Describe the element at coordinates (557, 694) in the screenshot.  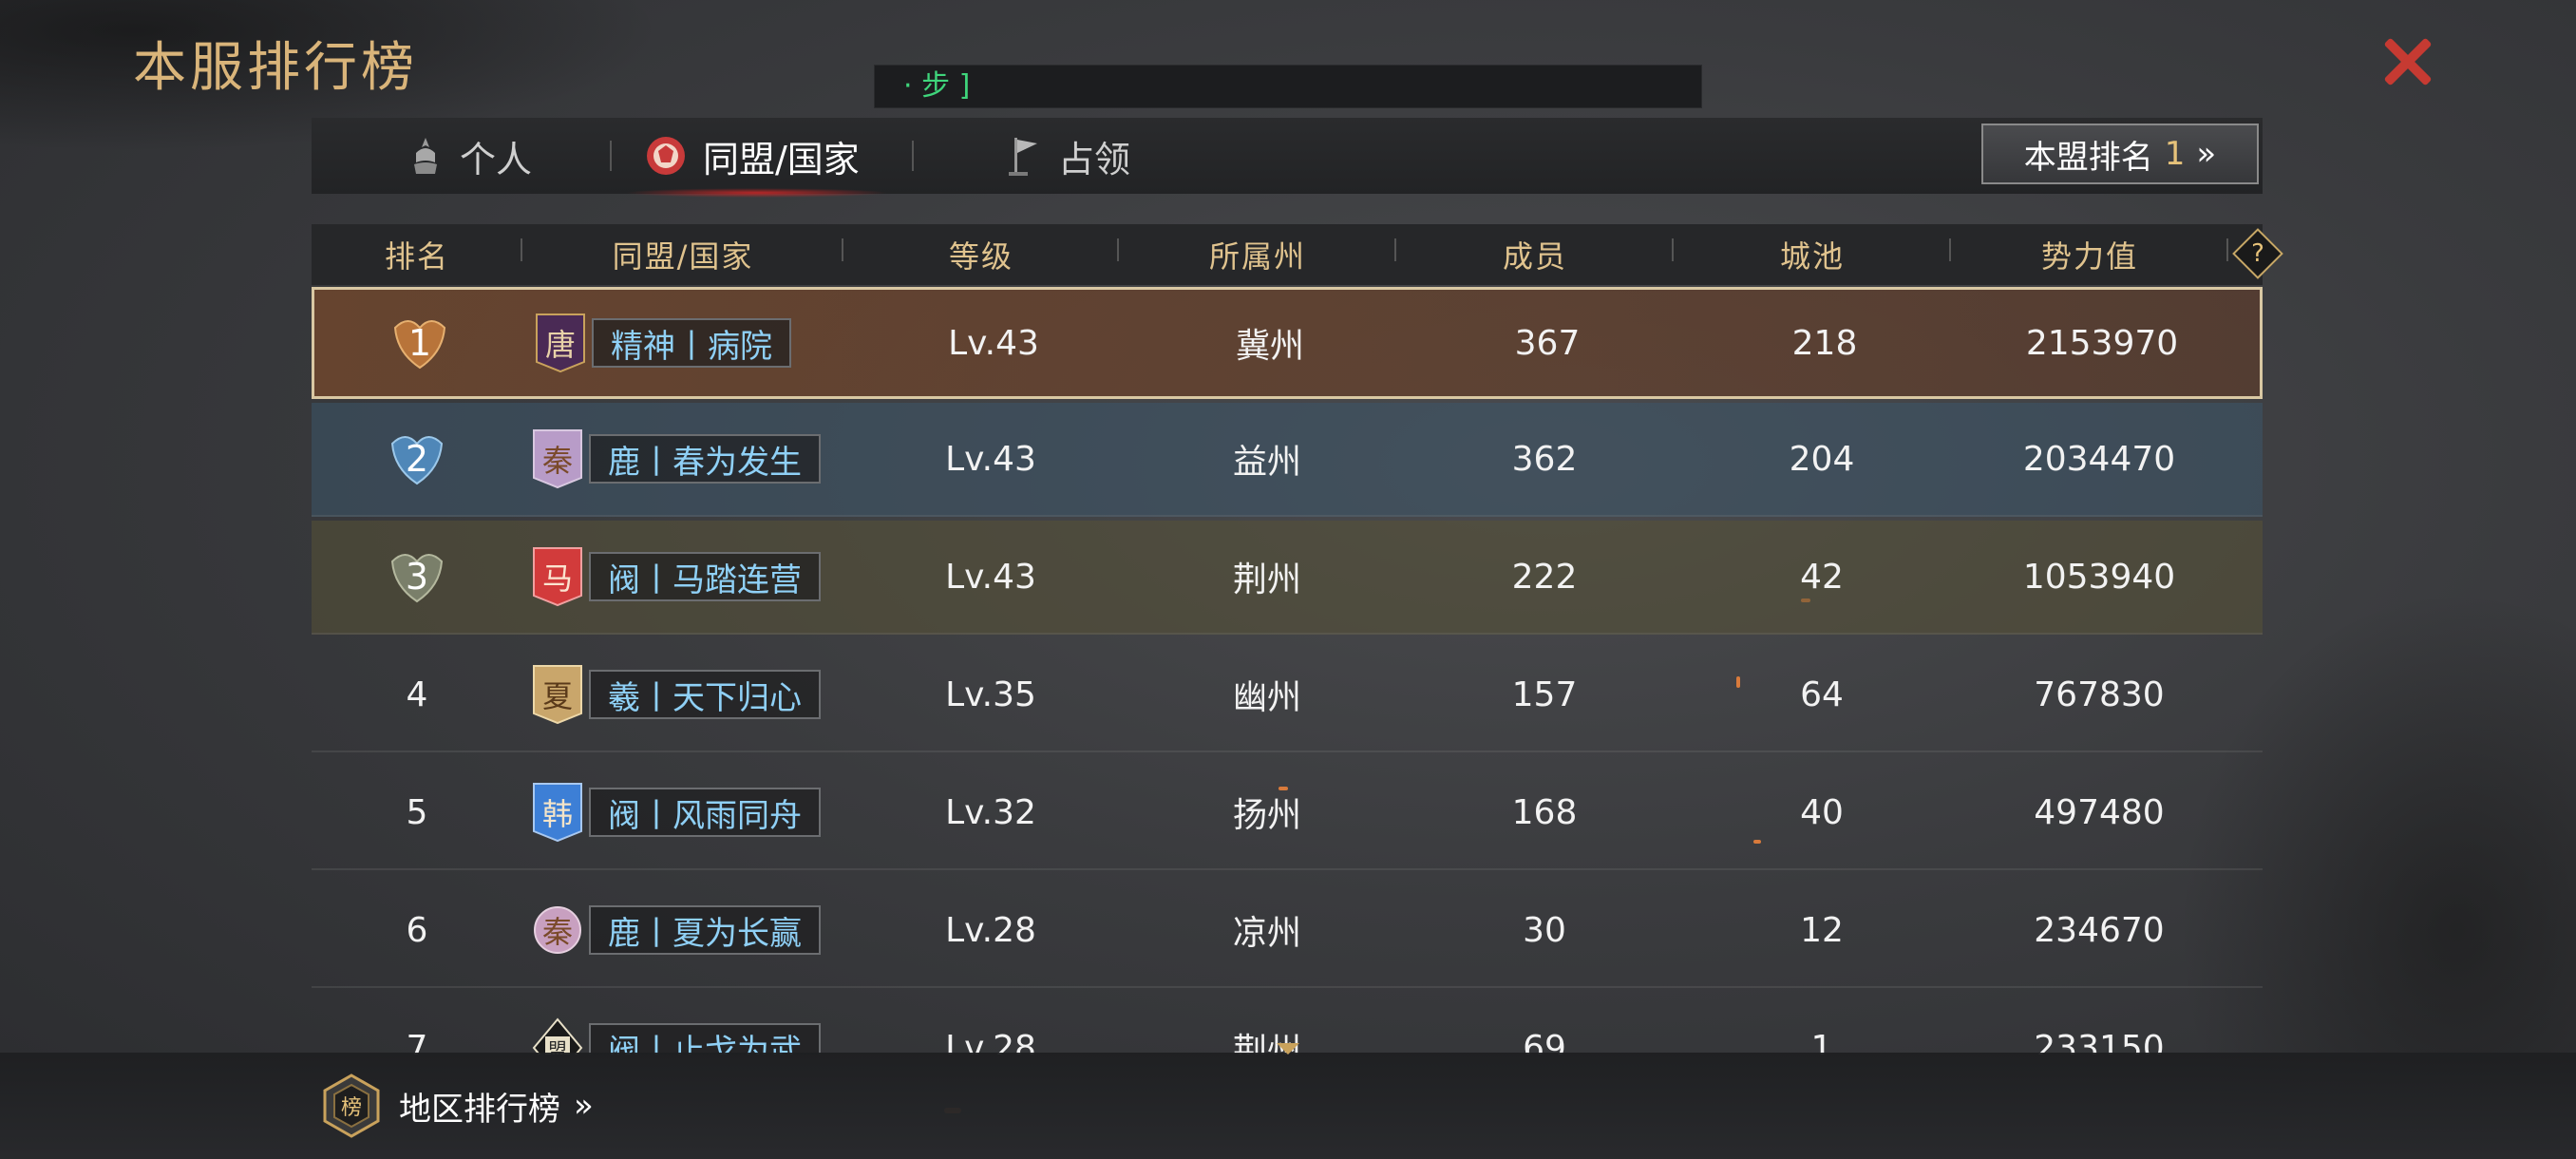
I see `alliance-flag-icon: 夏` at that location.